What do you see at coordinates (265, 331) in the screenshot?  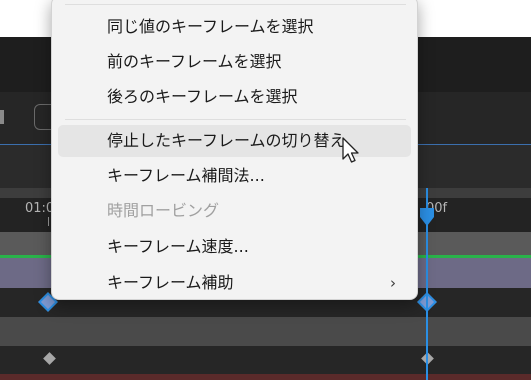 I see `layer-track` at bounding box center [265, 331].